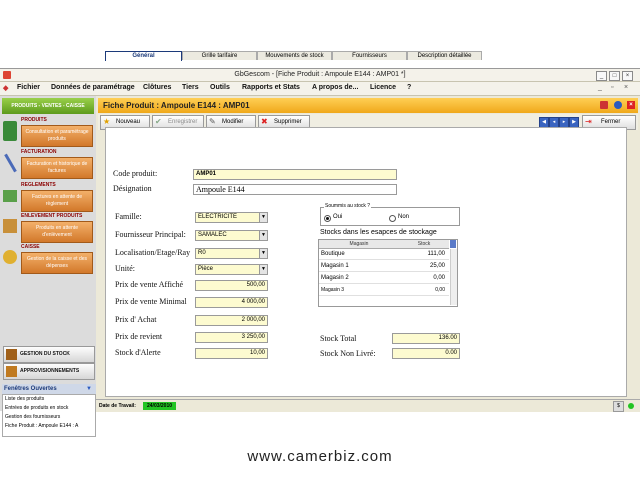 Image resolution: width=640 pixels, height=480 pixels. I want to click on soumis-label: Soummis au stock ?, so click(348, 206).